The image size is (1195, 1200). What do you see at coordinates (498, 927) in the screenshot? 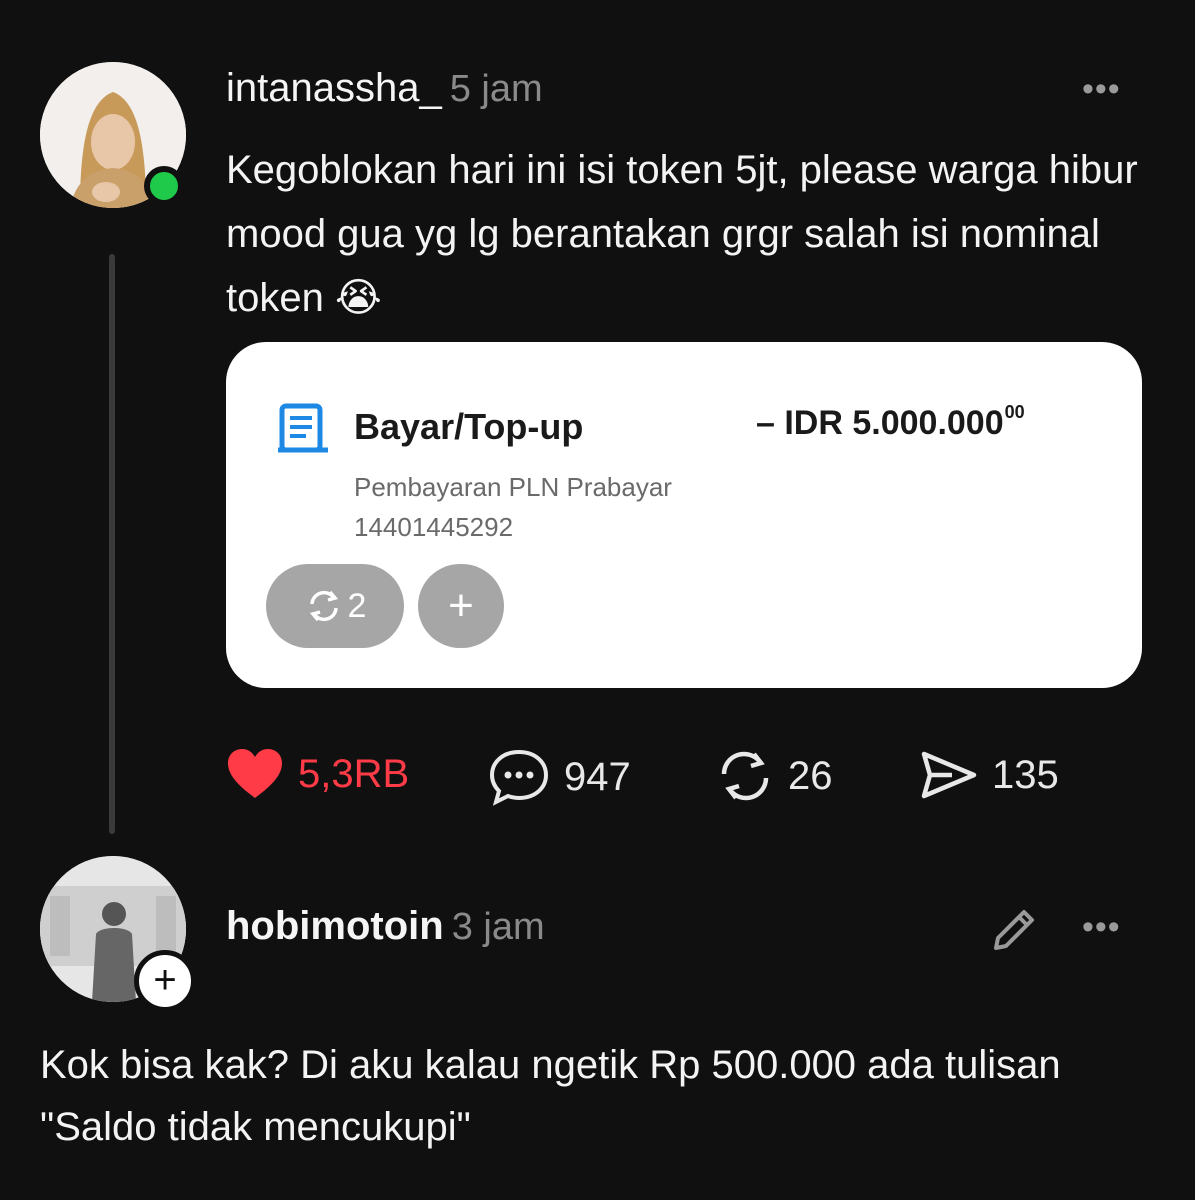
I see `post-time: 3 jam` at bounding box center [498, 927].